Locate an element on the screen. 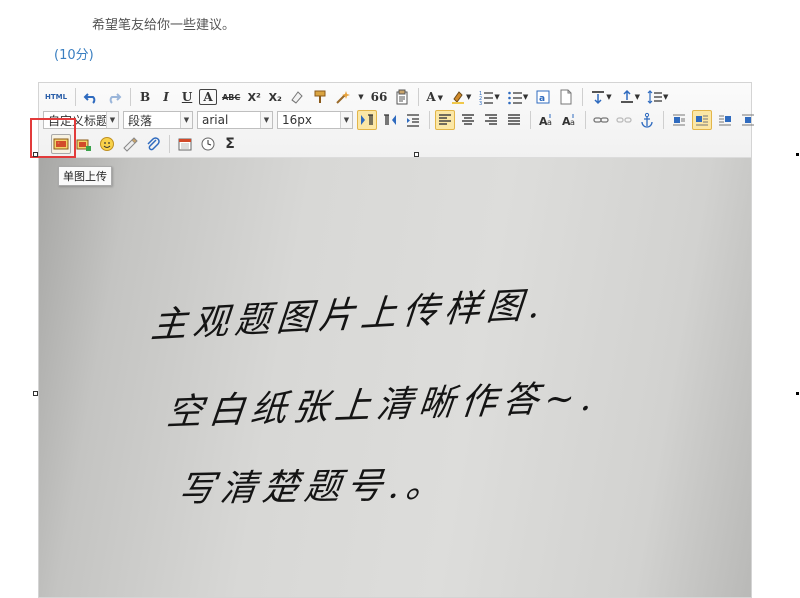 This screenshot has height=598, width=800. font-color-button: A ▼ is located at coordinates (434, 97).